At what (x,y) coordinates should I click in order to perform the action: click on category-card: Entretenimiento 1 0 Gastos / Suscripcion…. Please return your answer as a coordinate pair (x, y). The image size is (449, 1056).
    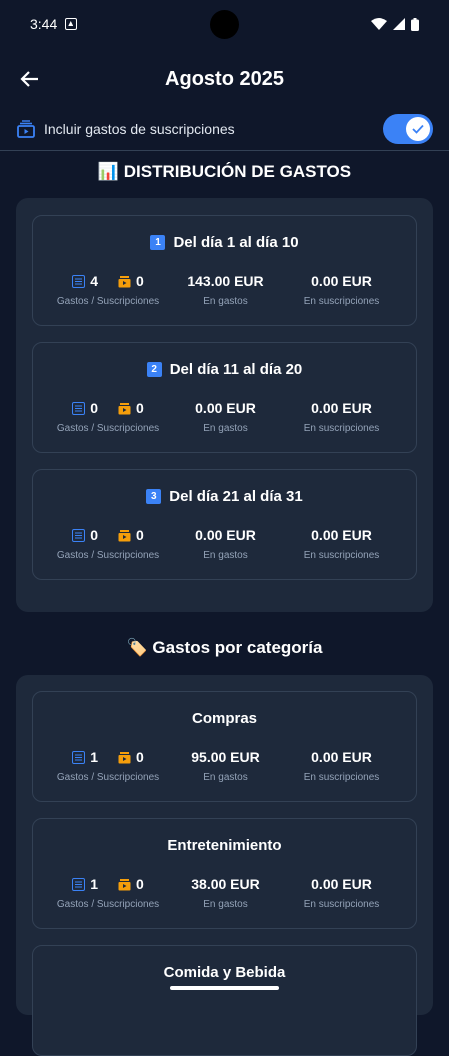
    Looking at the image, I should click on (224, 873).